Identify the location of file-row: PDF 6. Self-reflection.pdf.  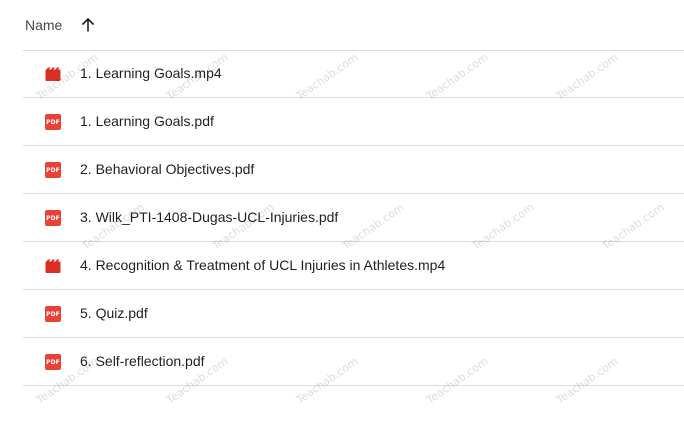
(353, 362).